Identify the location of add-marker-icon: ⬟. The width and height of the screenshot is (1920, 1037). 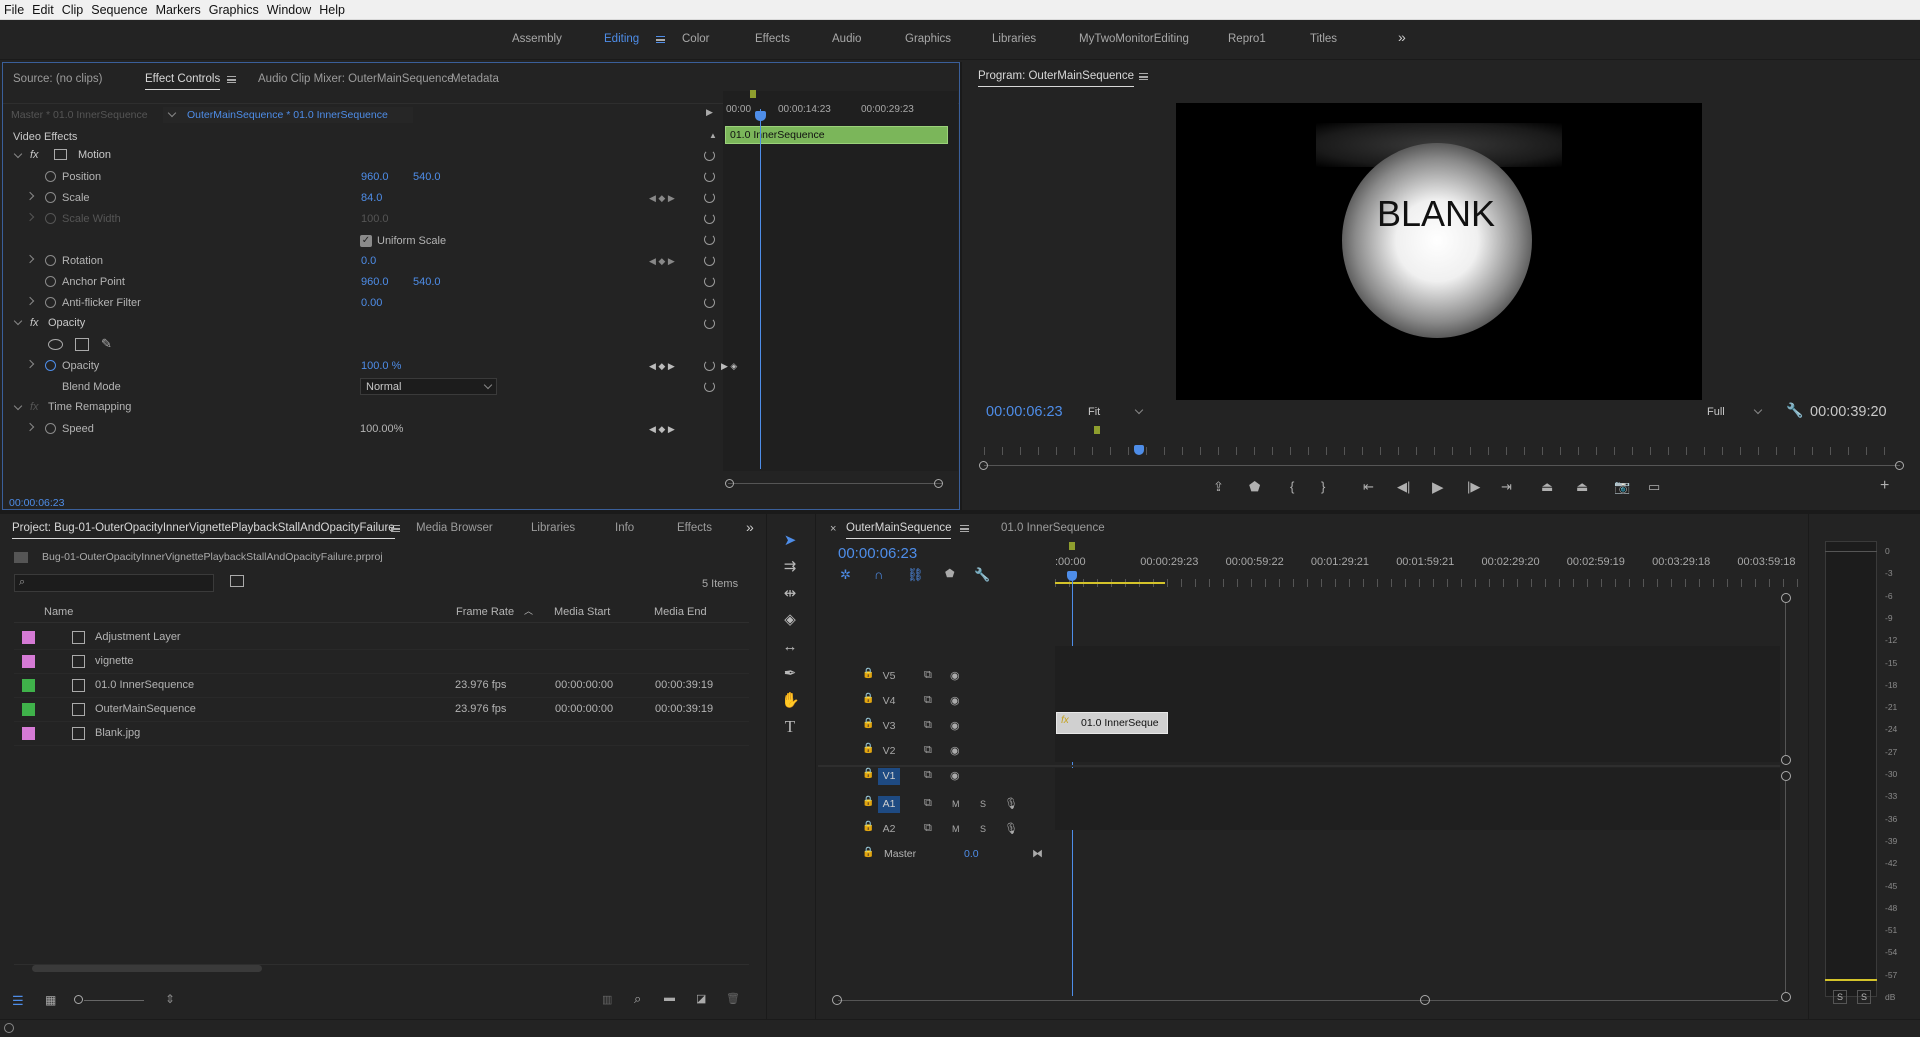
(1254, 487).